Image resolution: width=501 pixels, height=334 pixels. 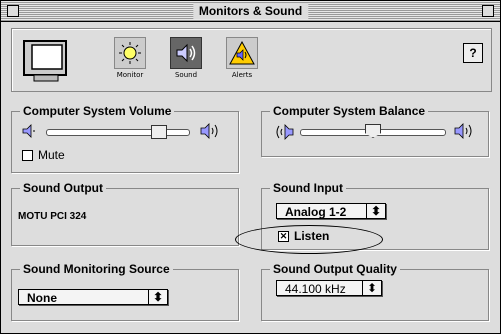 I want to click on speaker-left-icon, so click(x=285, y=132).